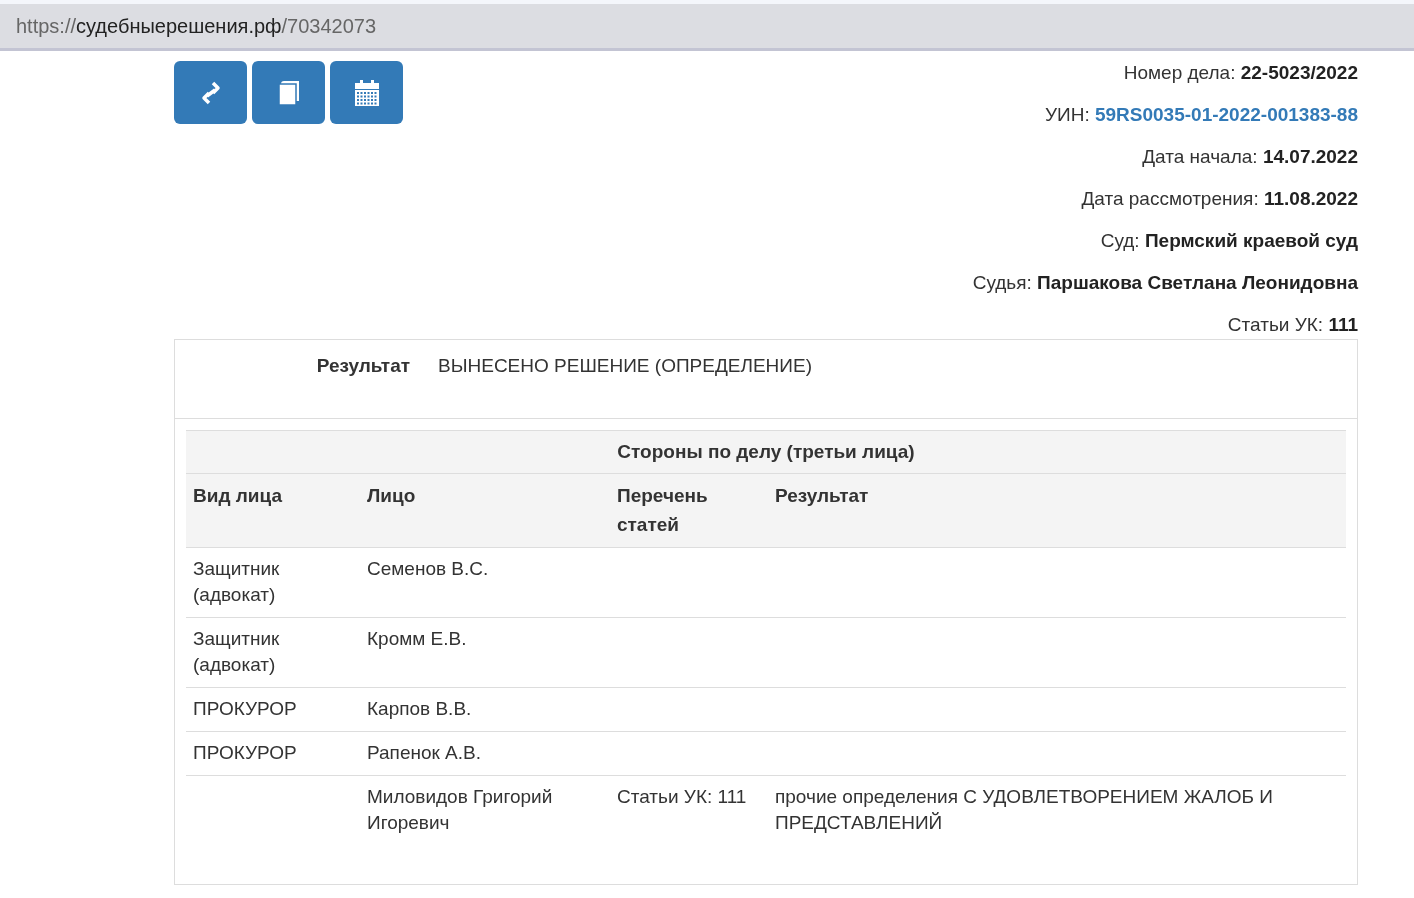 The height and width of the screenshot is (898, 1414). I want to click on book-icon, so click(288, 92).